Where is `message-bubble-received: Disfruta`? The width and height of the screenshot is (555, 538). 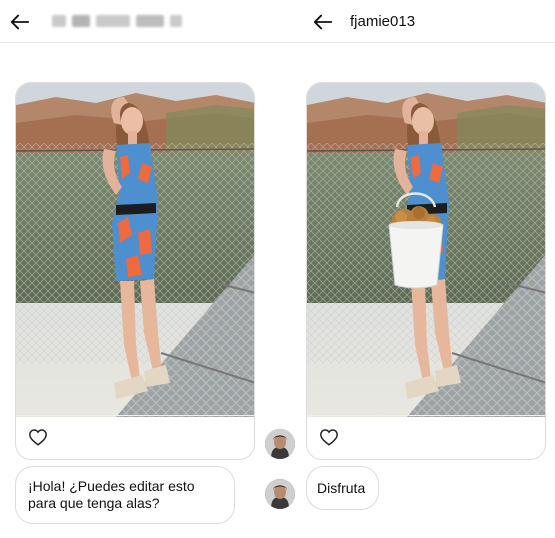 message-bubble-received: Disfruta is located at coordinates (342, 488).